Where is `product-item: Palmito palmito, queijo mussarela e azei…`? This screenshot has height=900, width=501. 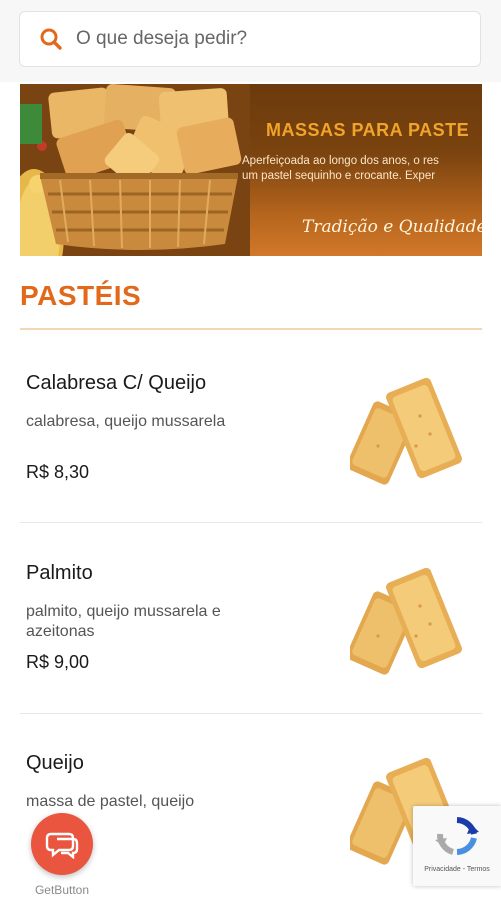
product-item: Palmito palmito, queijo mussarela e azei… is located at coordinates (251, 632).